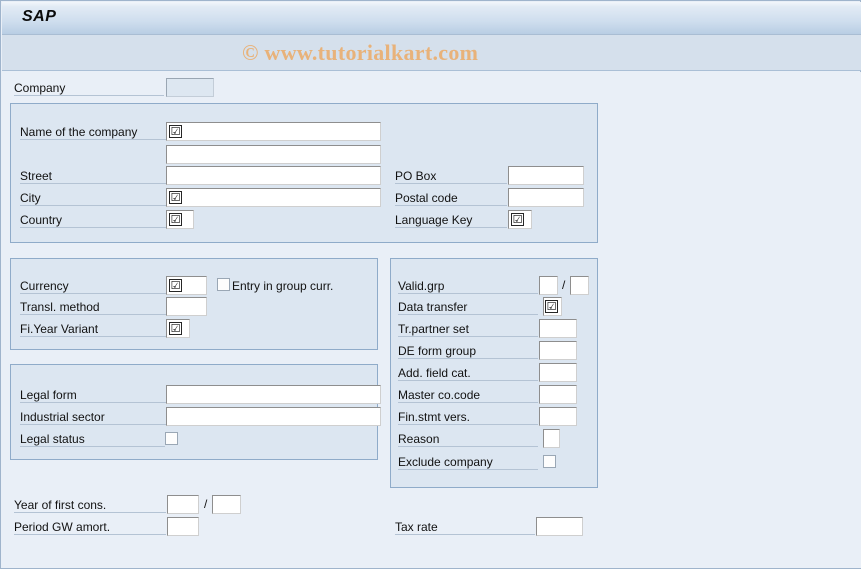 The height and width of the screenshot is (569, 861). I want to click on legal-status-checkbox, so click(171, 438).